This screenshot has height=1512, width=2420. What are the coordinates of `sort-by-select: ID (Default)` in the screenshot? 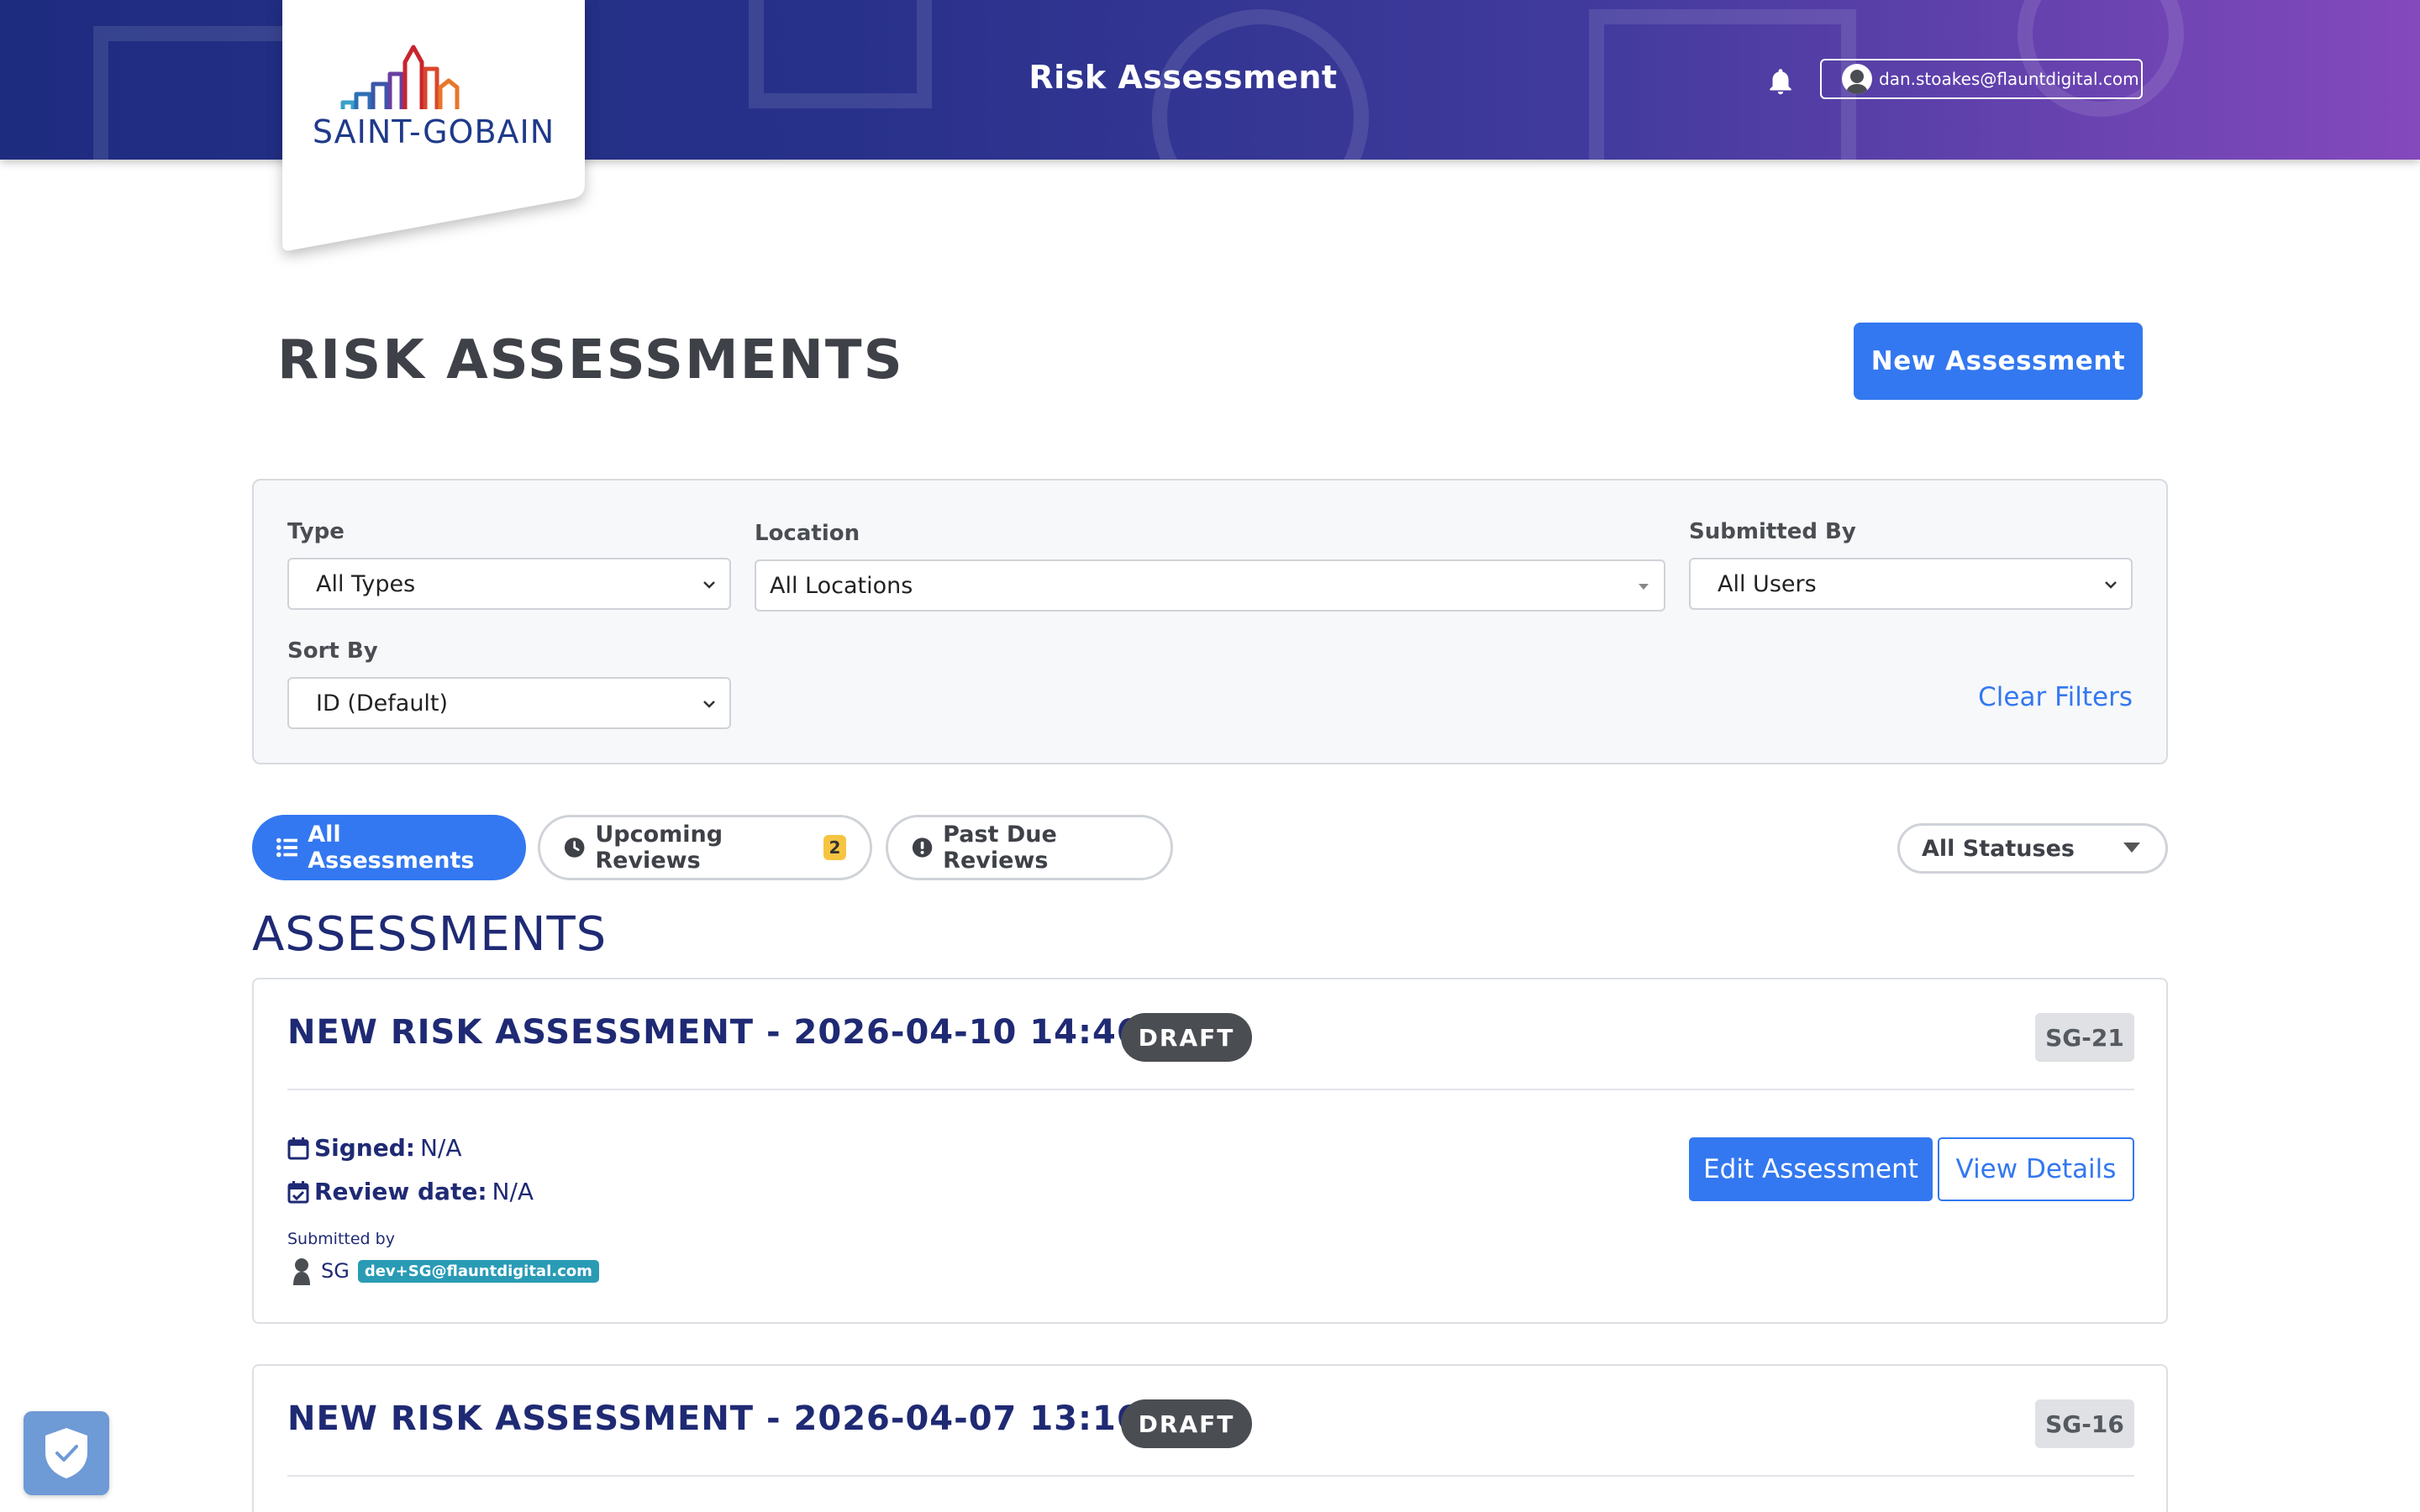 It's located at (509, 703).